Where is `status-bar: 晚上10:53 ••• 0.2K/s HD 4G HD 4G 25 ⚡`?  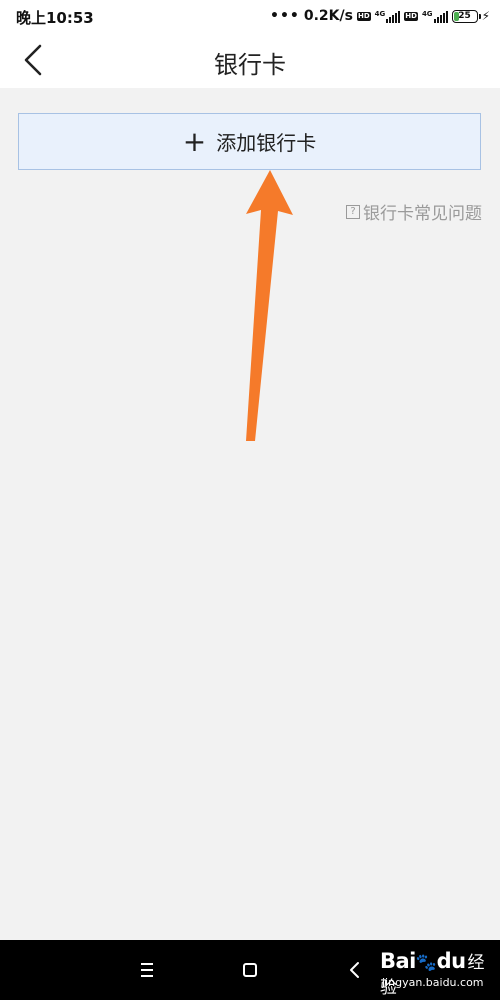 status-bar: 晚上10:53 ••• 0.2K/s HD 4G HD 4G 25 ⚡ is located at coordinates (250, 16).